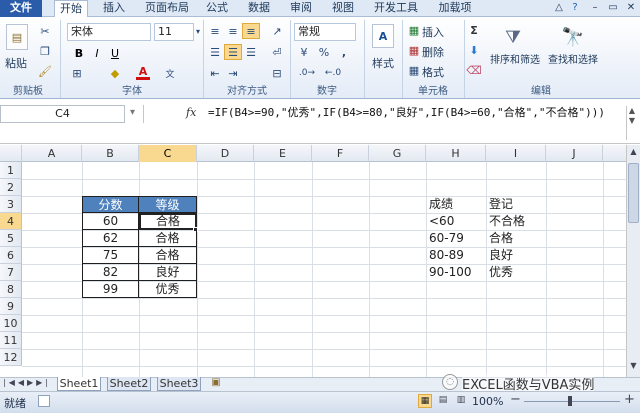 The height and width of the screenshot is (413, 640). Describe the element at coordinates (62, 114) in the screenshot. I see `name-box: C4` at that location.